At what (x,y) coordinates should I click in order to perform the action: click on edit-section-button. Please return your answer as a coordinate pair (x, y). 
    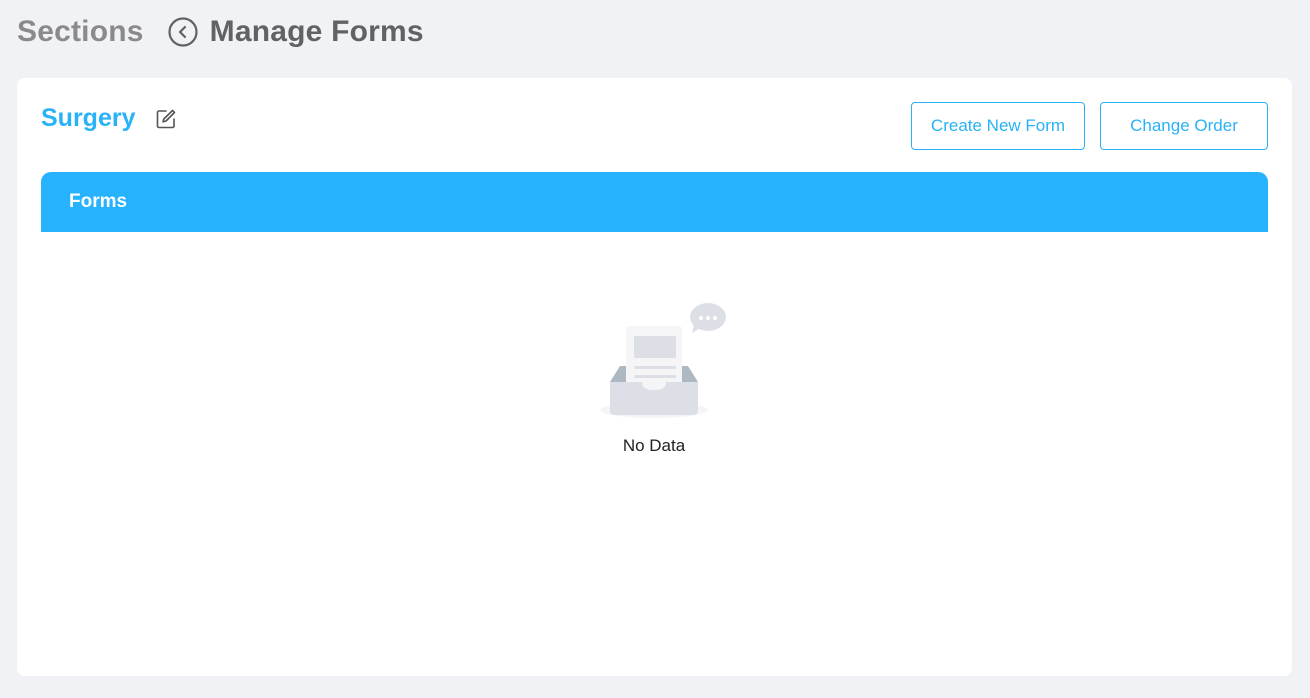
    Looking at the image, I should click on (166, 119).